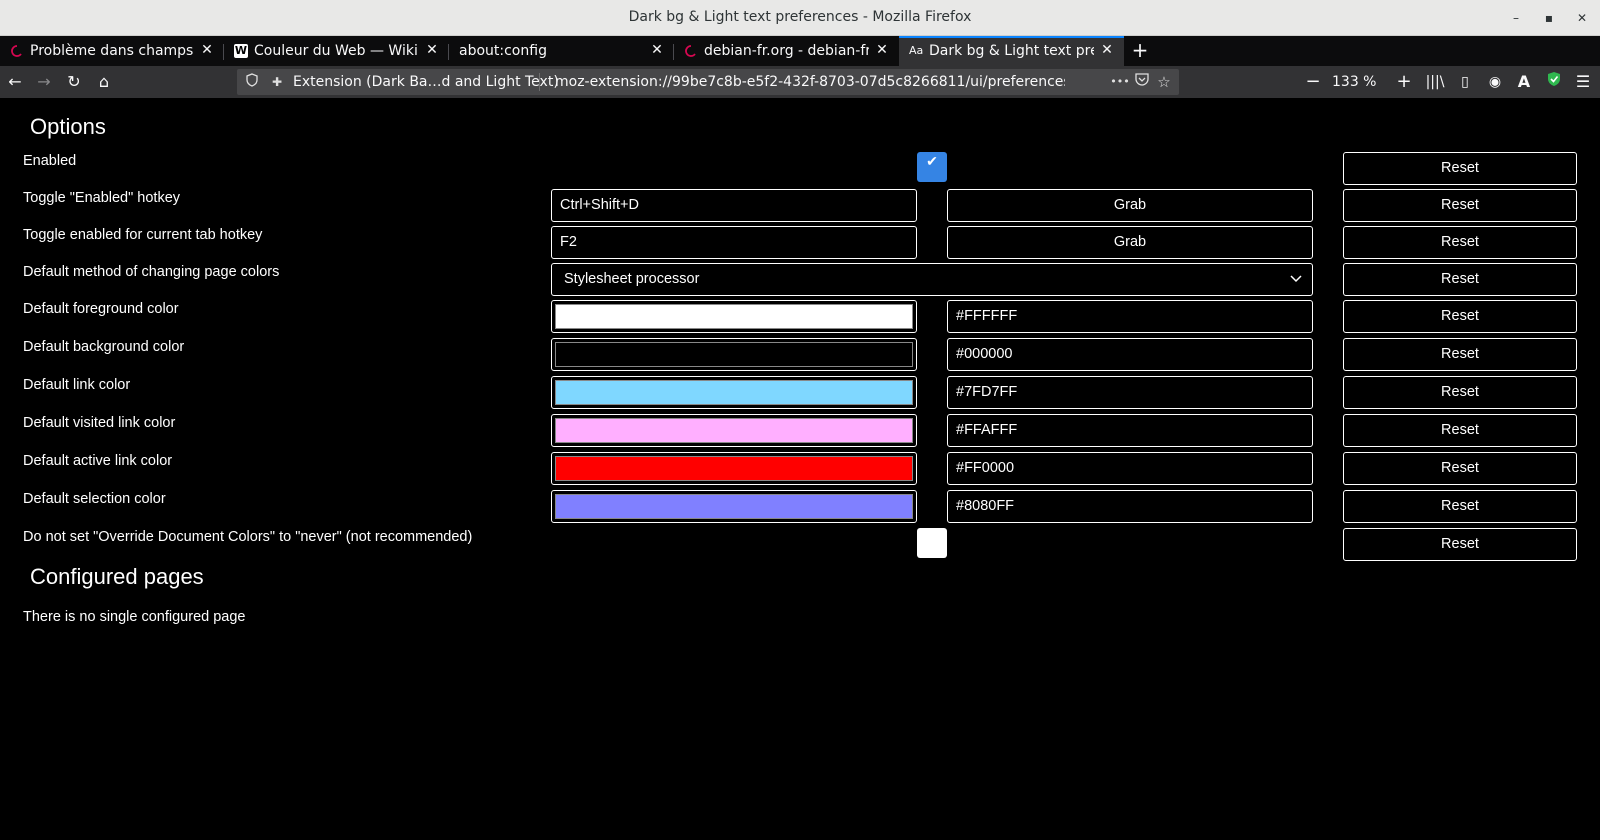 Image resolution: width=1600 pixels, height=840 pixels. What do you see at coordinates (1460, 506) in the screenshot?
I see `selection-color-reset-button: Reset` at bounding box center [1460, 506].